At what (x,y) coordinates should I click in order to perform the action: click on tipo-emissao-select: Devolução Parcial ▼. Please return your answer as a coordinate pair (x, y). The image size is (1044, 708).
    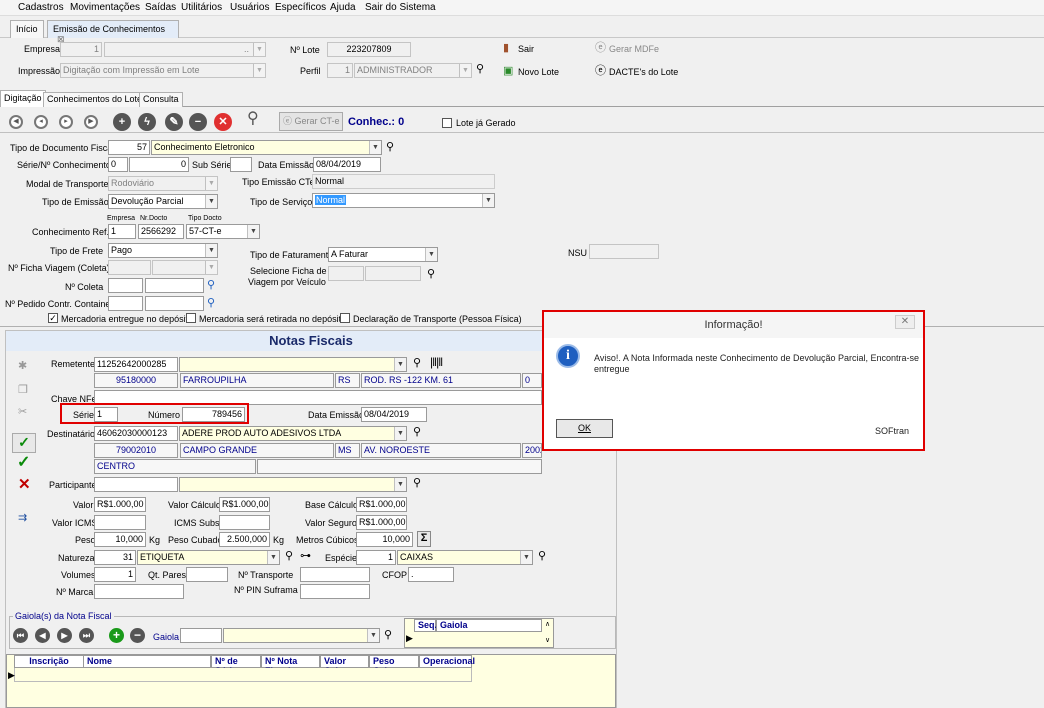
    Looking at the image, I should click on (163, 201).